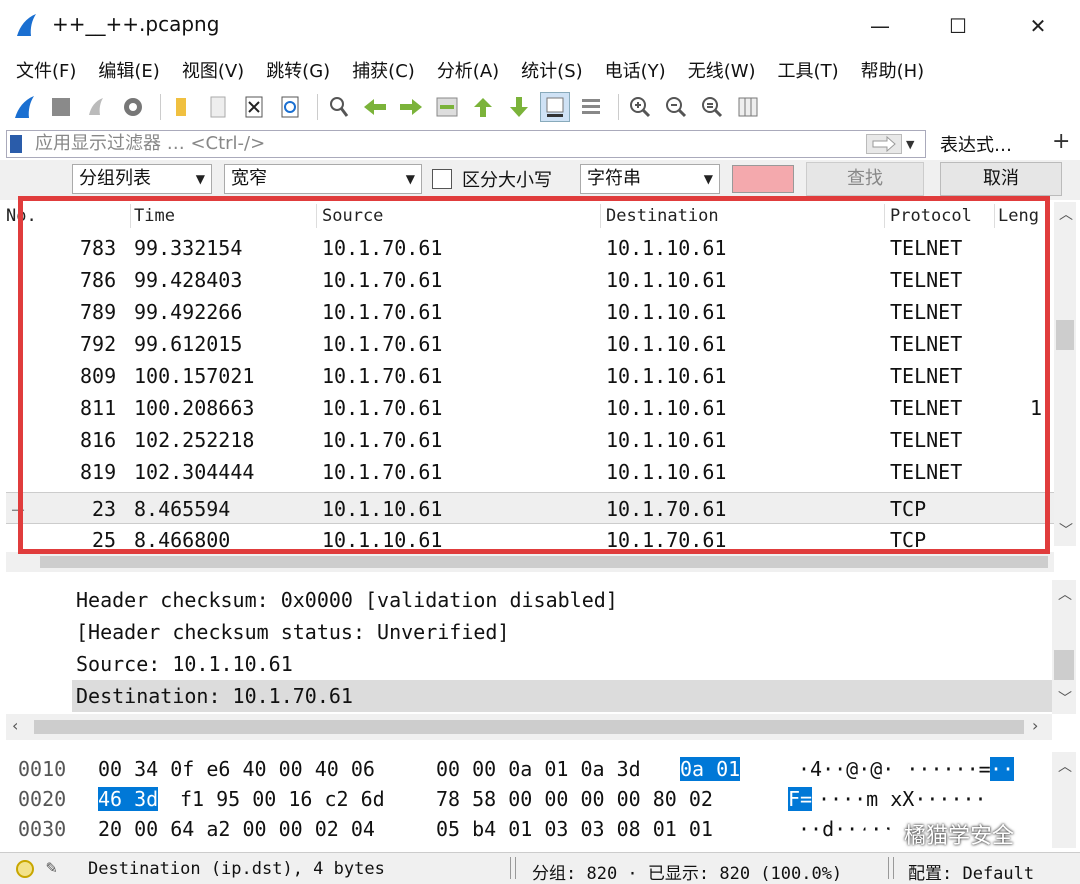 The image size is (1080, 884). Describe the element at coordinates (893, 70) in the screenshot. I see `menu-help: 帮助(H)` at that location.